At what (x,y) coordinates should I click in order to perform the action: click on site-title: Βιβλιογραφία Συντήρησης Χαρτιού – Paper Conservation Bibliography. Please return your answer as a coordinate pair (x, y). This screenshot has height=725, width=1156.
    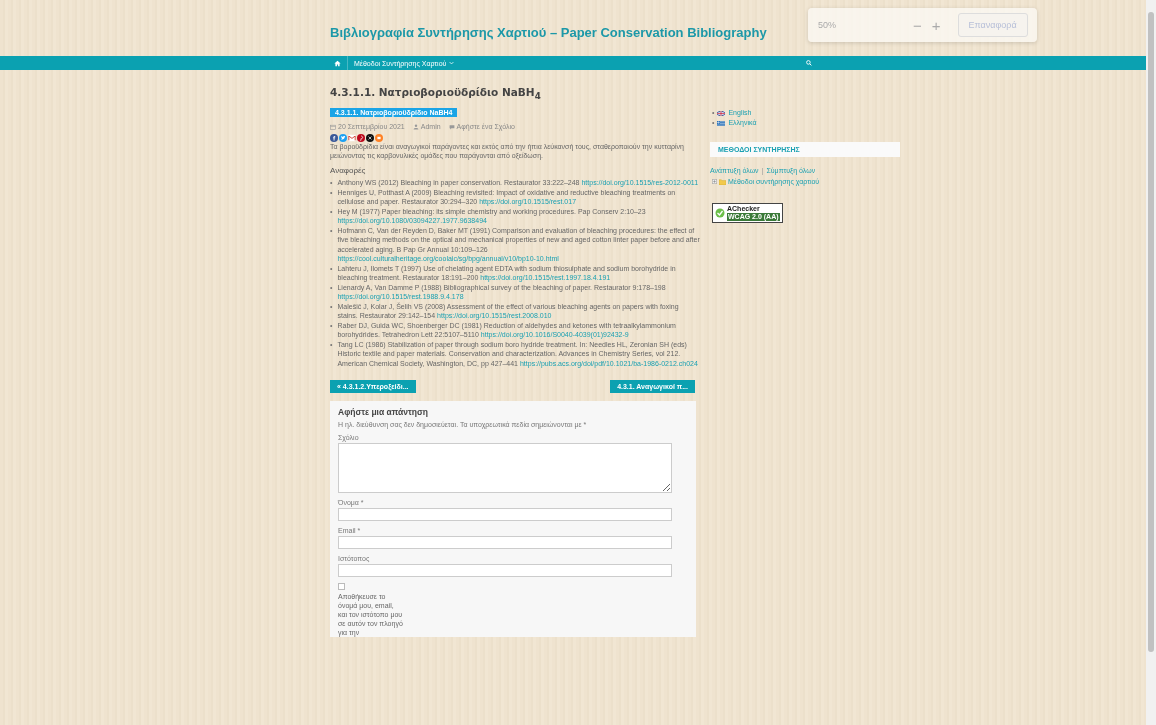
    Looking at the image, I should click on (548, 28).